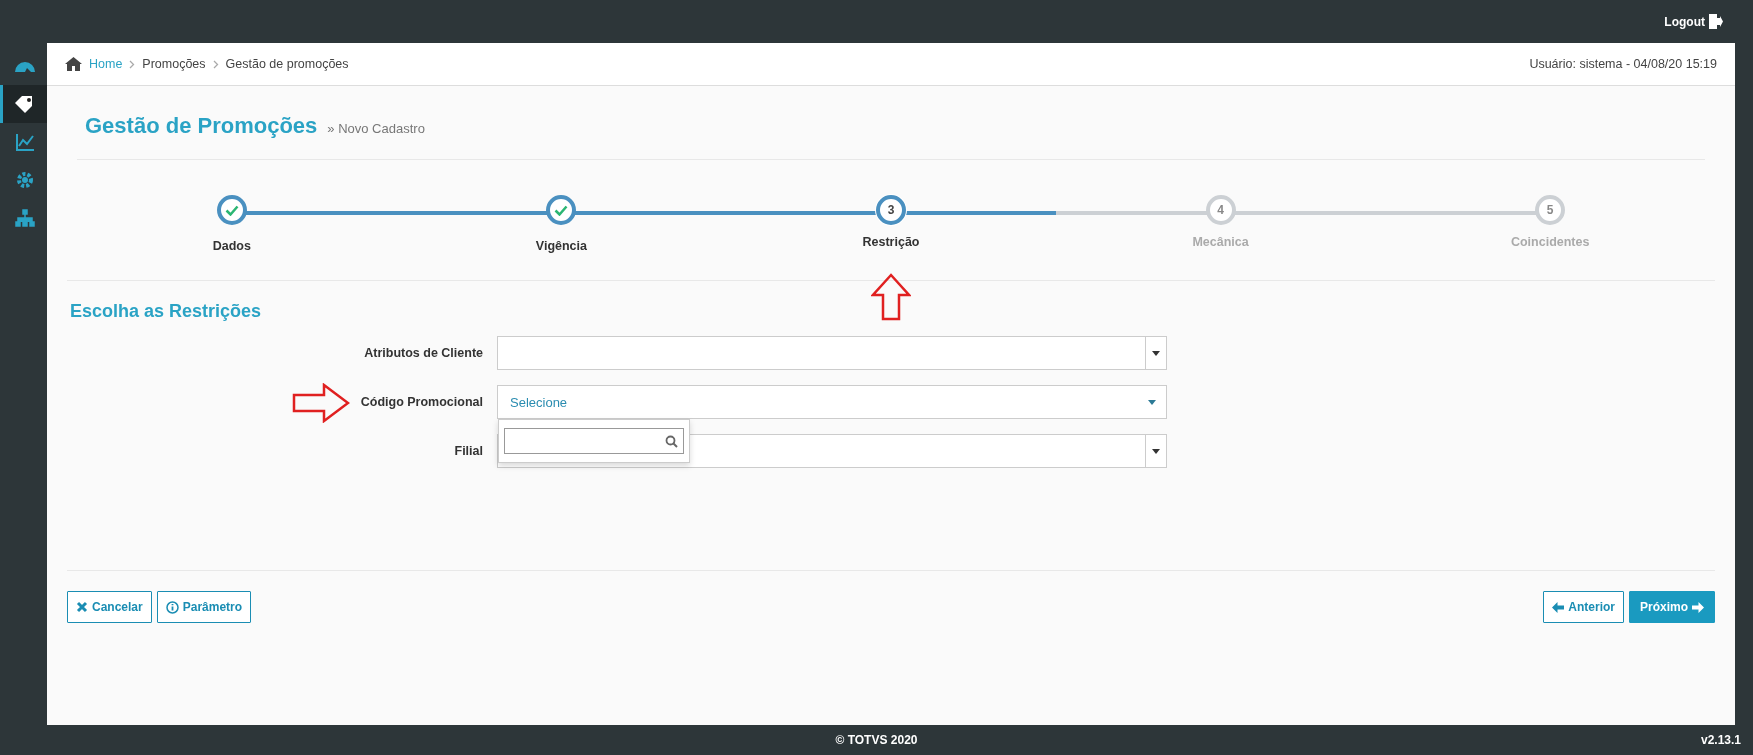  What do you see at coordinates (73, 64) in the screenshot?
I see `home-icon` at bounding box center [73, 64].